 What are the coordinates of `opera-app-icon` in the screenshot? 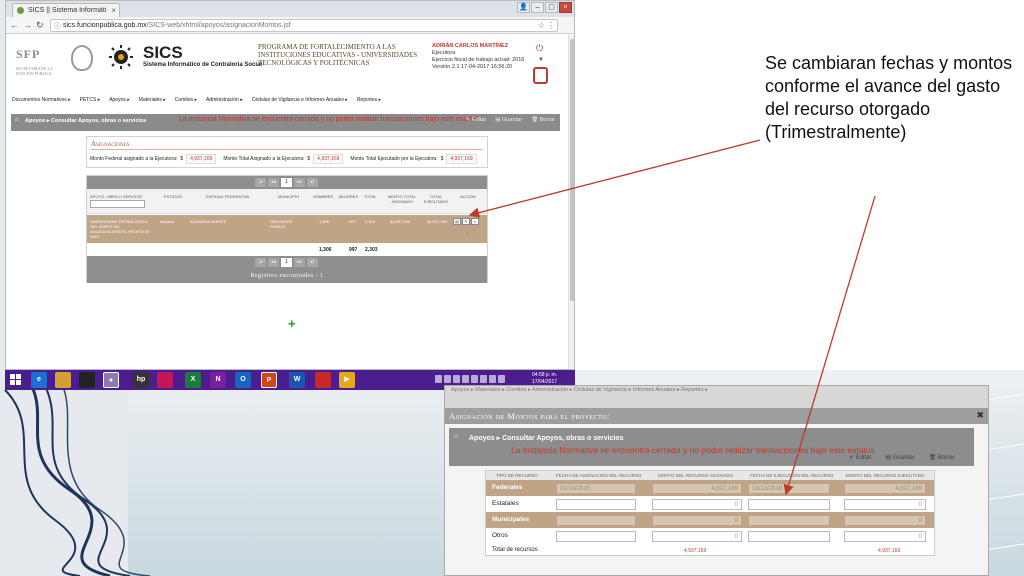 It's located at (323, 380).